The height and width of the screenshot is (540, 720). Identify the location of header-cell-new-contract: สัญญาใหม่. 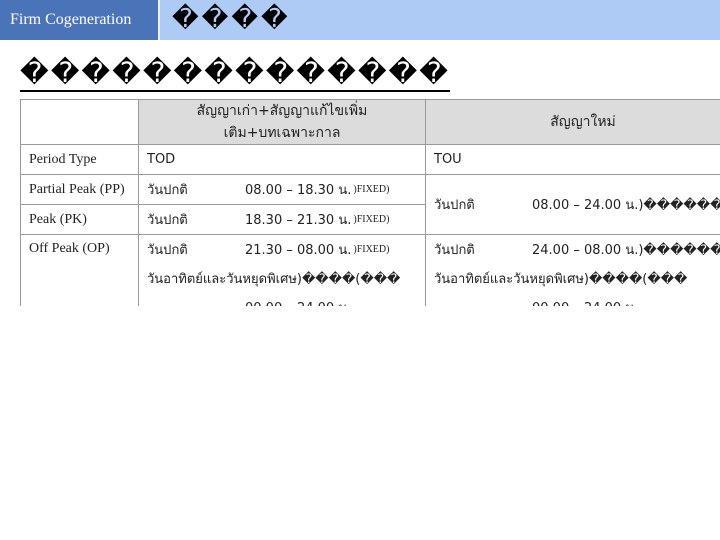
(572, 122).